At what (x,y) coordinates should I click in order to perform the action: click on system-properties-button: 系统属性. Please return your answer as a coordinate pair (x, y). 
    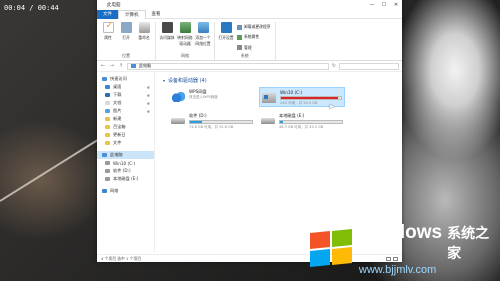
    Looking at the image, I should click on (254, 37).